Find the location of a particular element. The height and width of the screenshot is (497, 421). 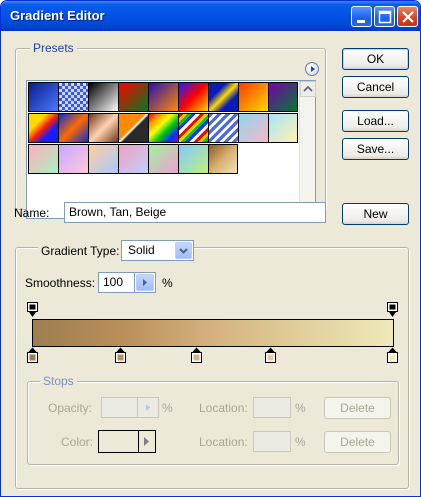

presets-scrollbar is located at coordinates (307, 149).